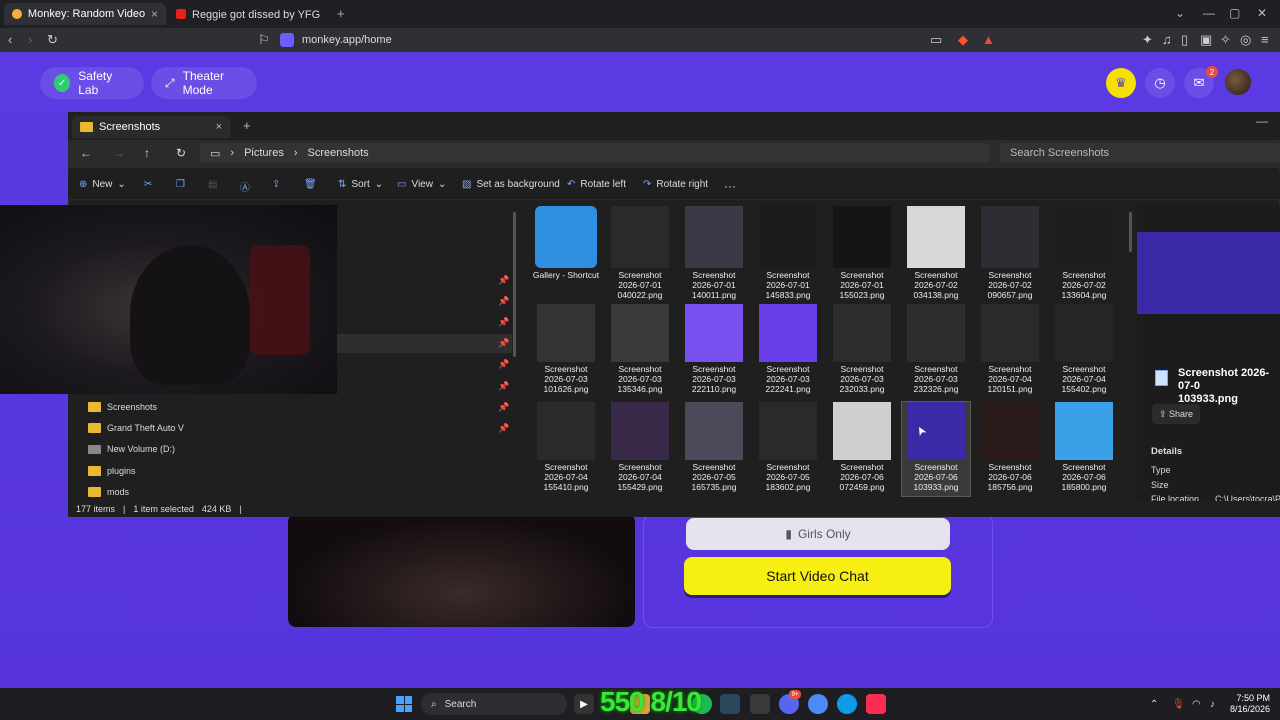 This screenshot has height=720, width=1280. Describe the element at coordinates (1184, 40) in the screenshot. I see `sidebar-icon: ▯` at that location.